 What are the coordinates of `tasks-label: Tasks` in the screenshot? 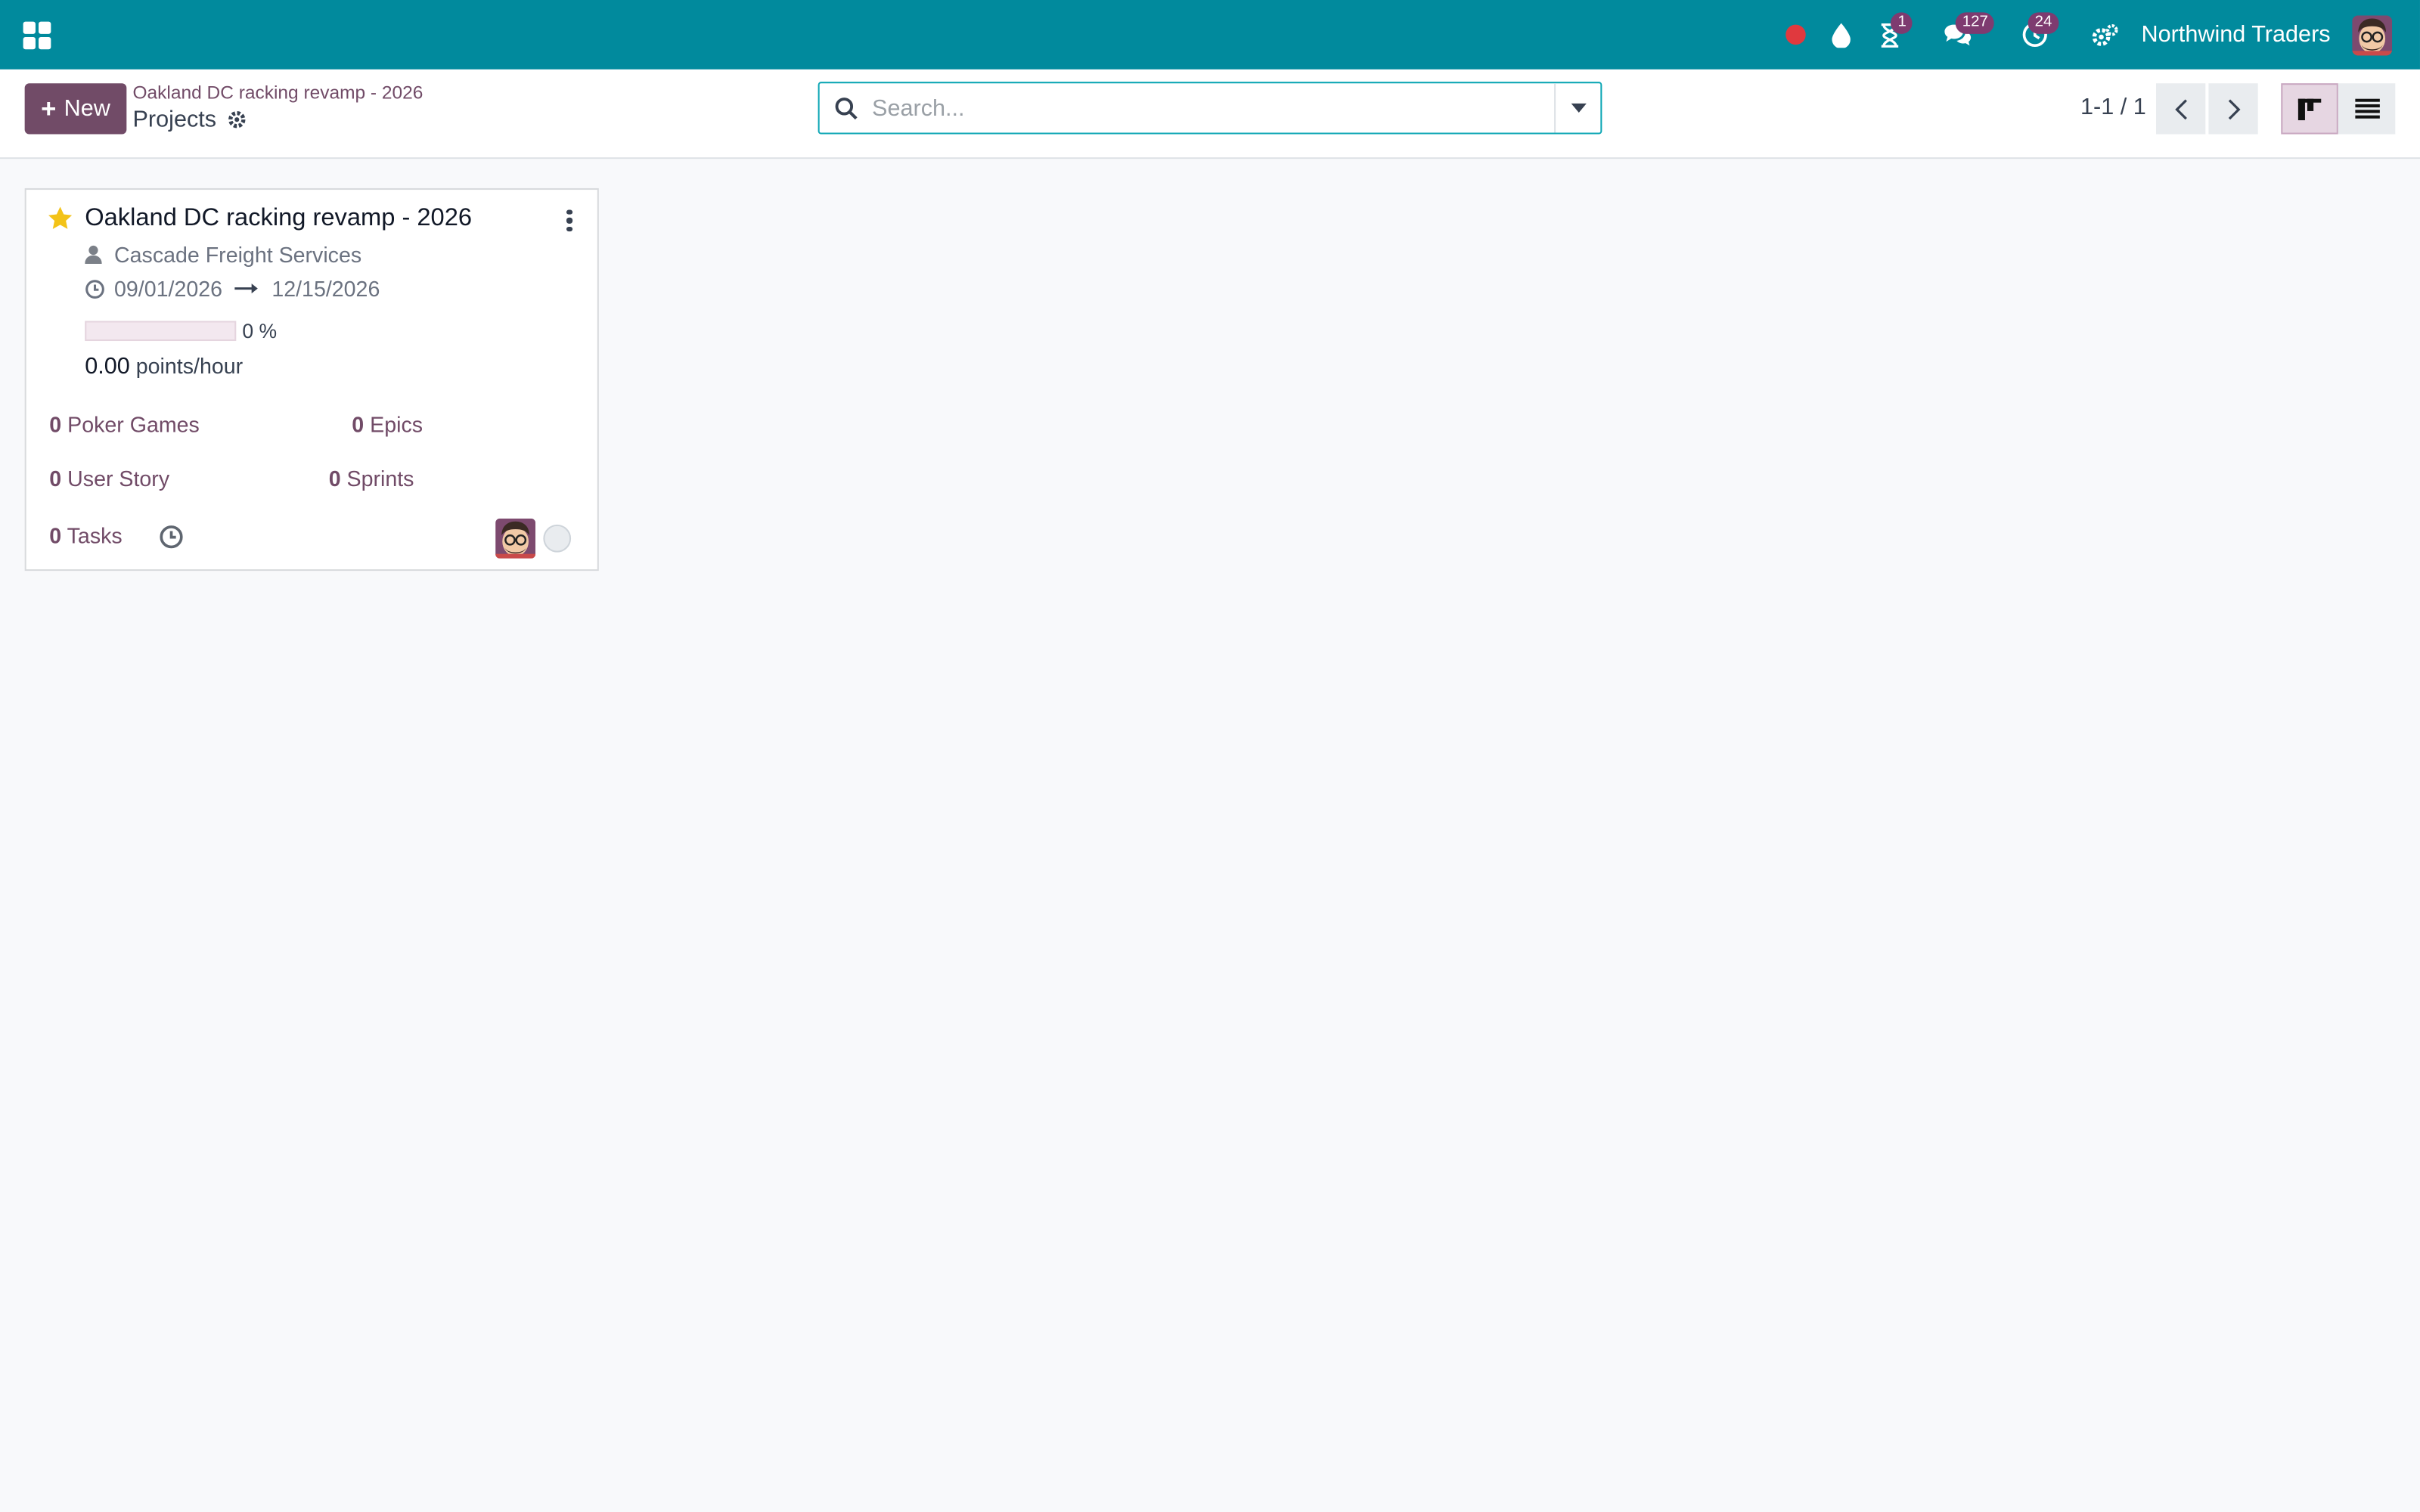 It's located at (95, 535).